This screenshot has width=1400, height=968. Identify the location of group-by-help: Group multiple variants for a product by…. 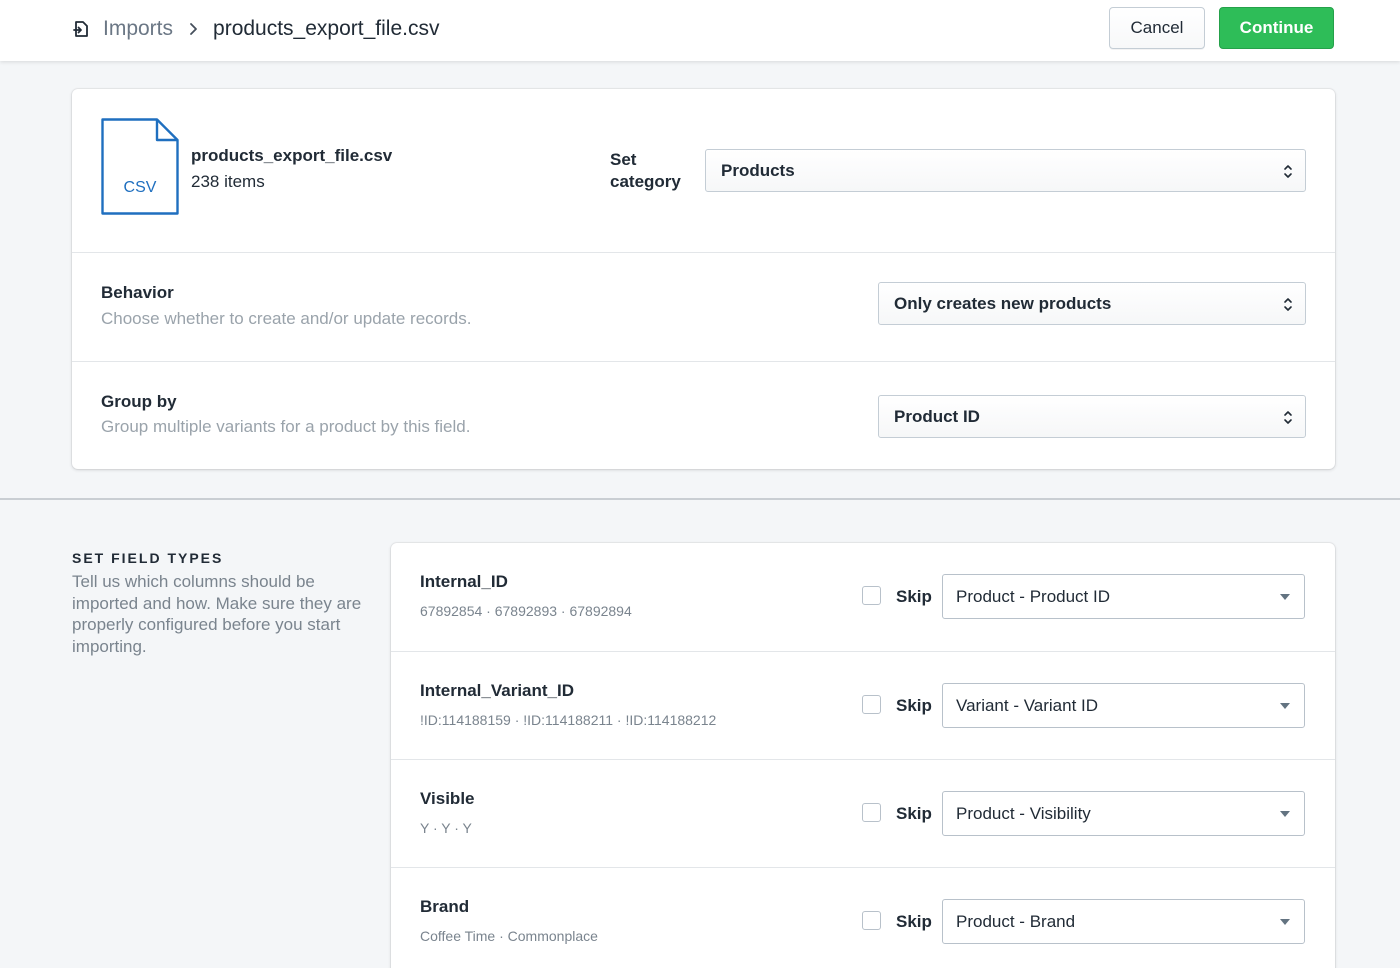
(286, 426).